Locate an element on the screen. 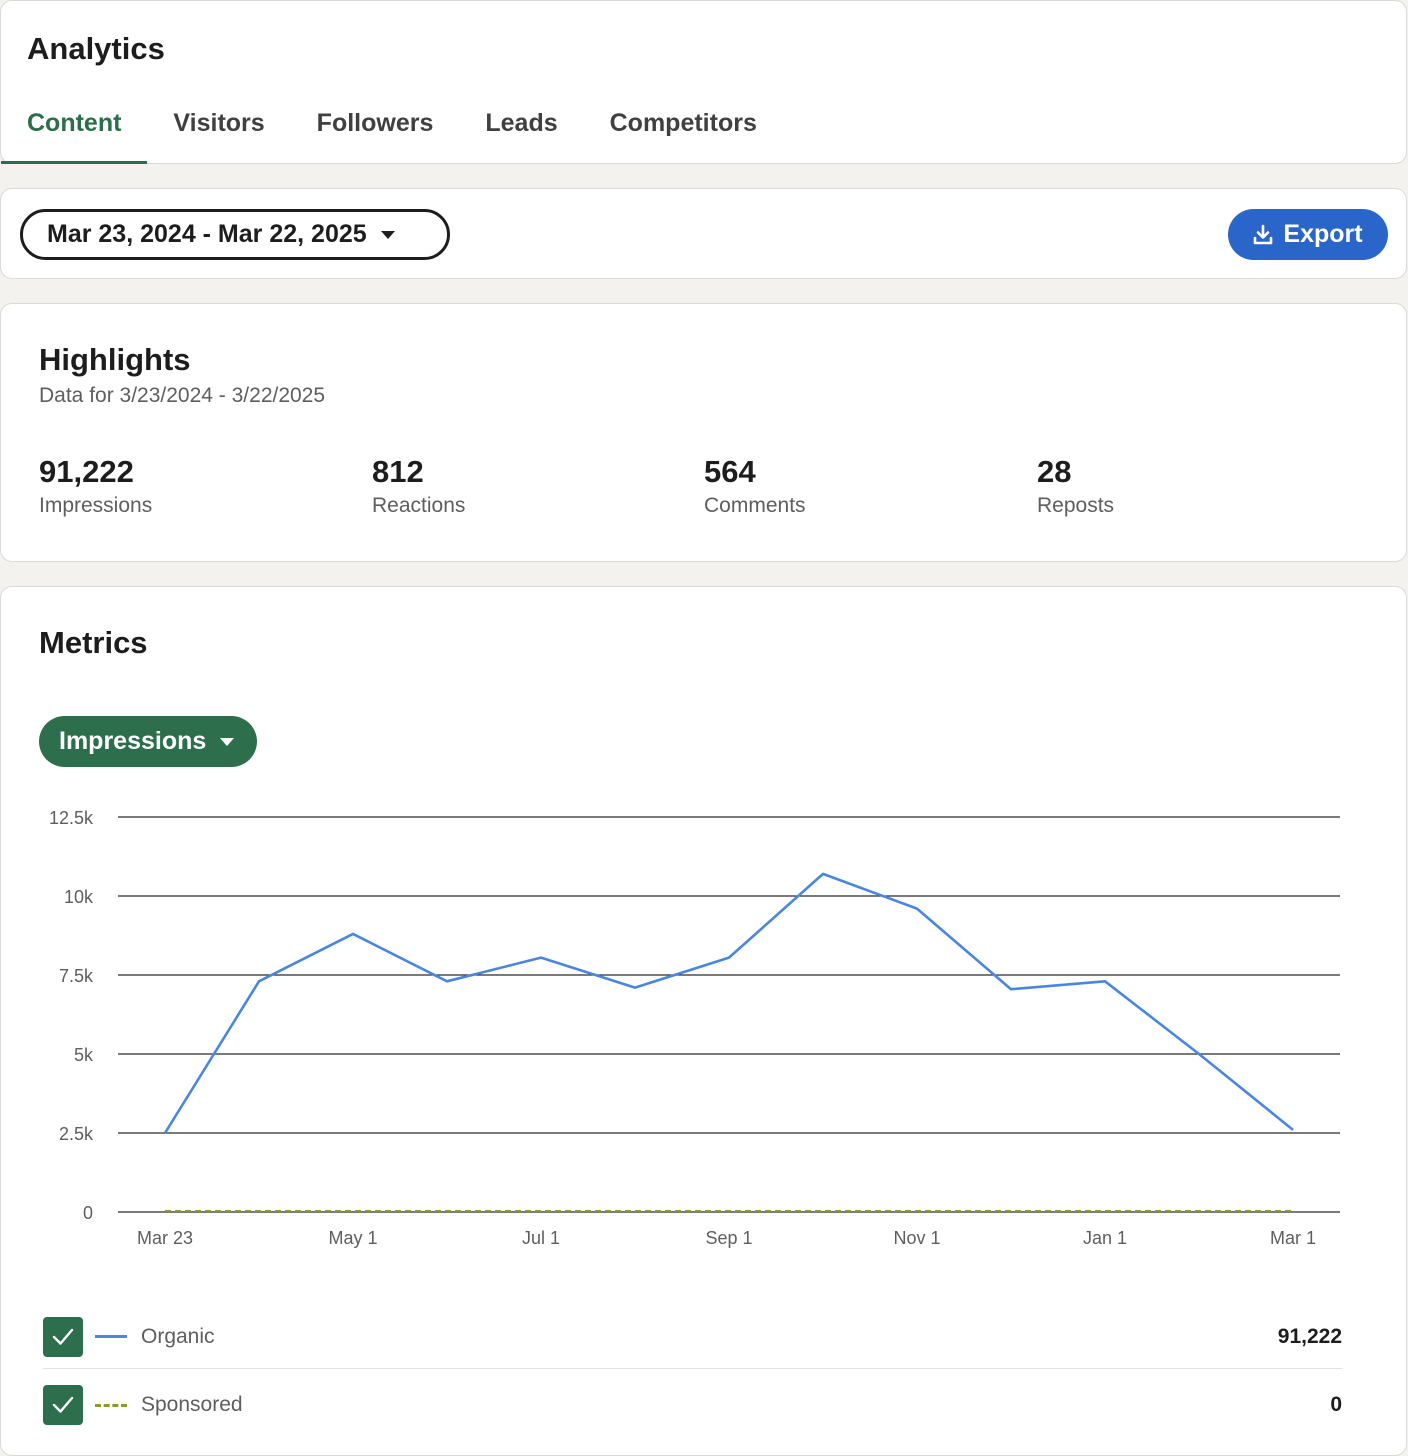 The height and width of the screenshot is (1456, 1408). x-tick-label: Mar 23 is located at coordinates (165, 1238).